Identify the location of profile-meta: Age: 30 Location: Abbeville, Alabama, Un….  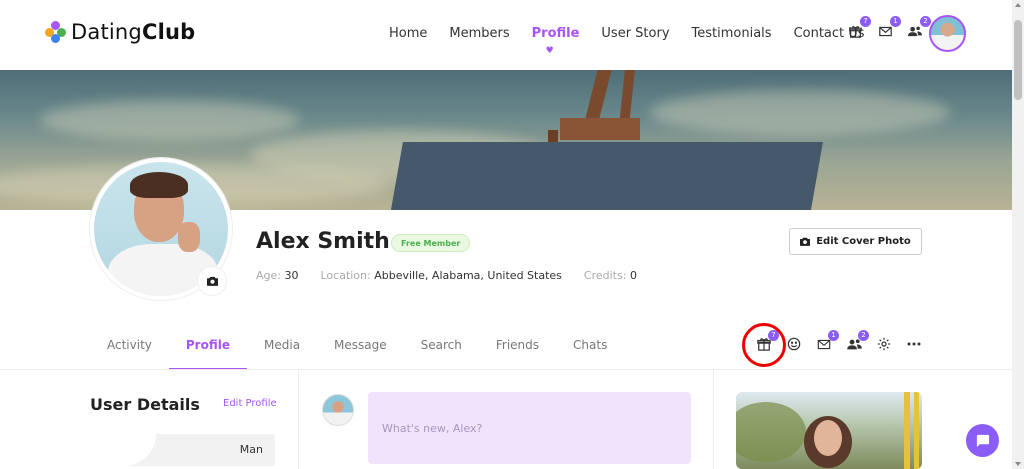
(457, 275).